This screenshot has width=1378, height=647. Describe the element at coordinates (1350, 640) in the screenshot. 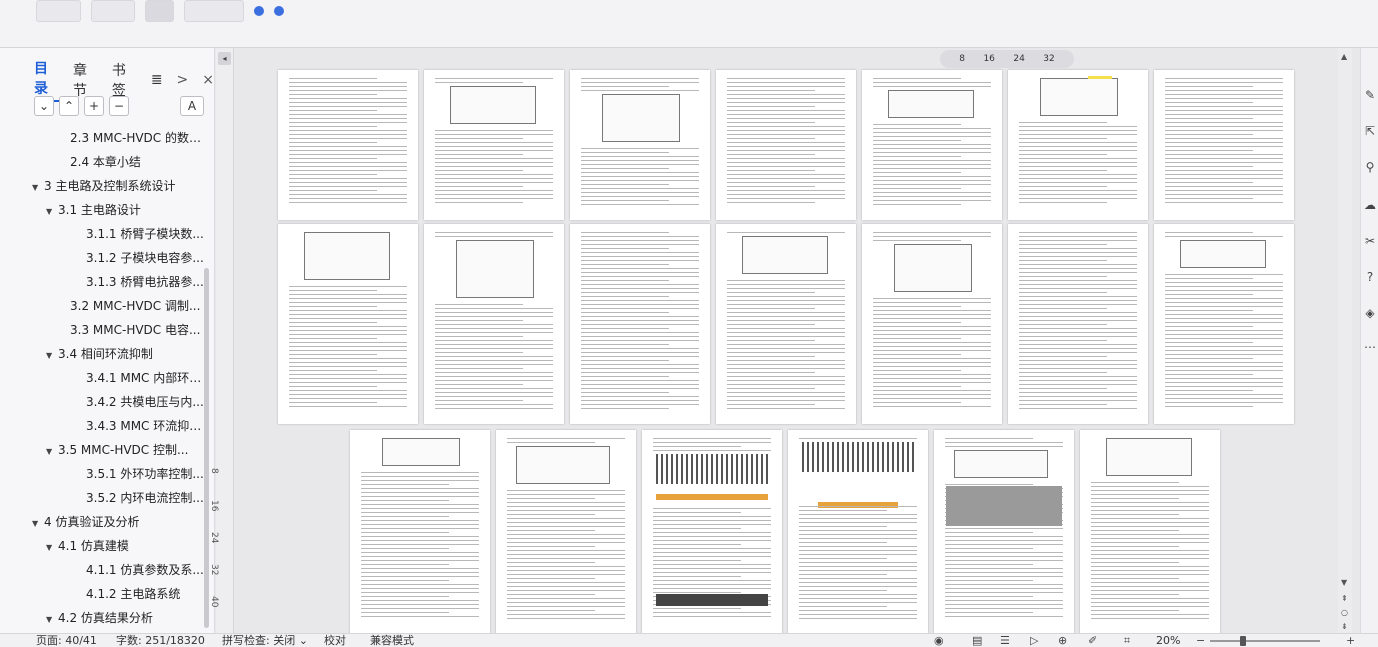

I see `zoom-in-icon: +` at that location.